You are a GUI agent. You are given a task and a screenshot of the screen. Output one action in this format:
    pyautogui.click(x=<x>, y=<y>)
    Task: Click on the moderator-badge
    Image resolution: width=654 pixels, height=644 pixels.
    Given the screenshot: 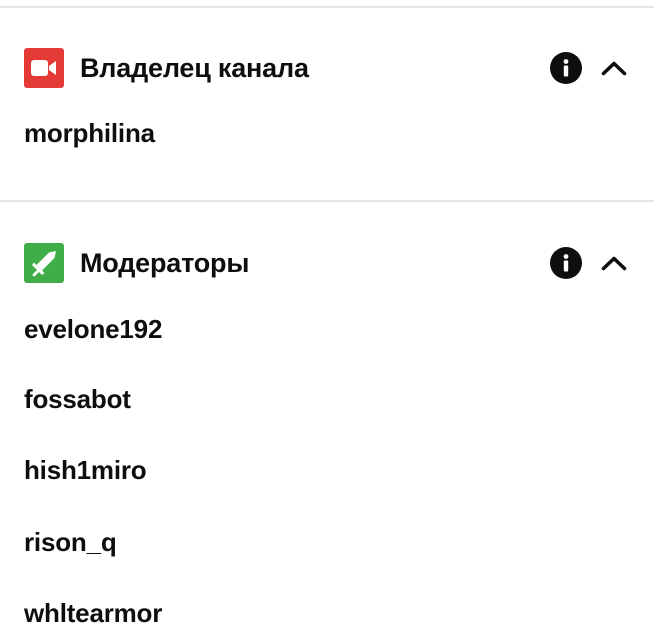 What is the action you would take?
    pyautogui.click(x=44, y=263)
    